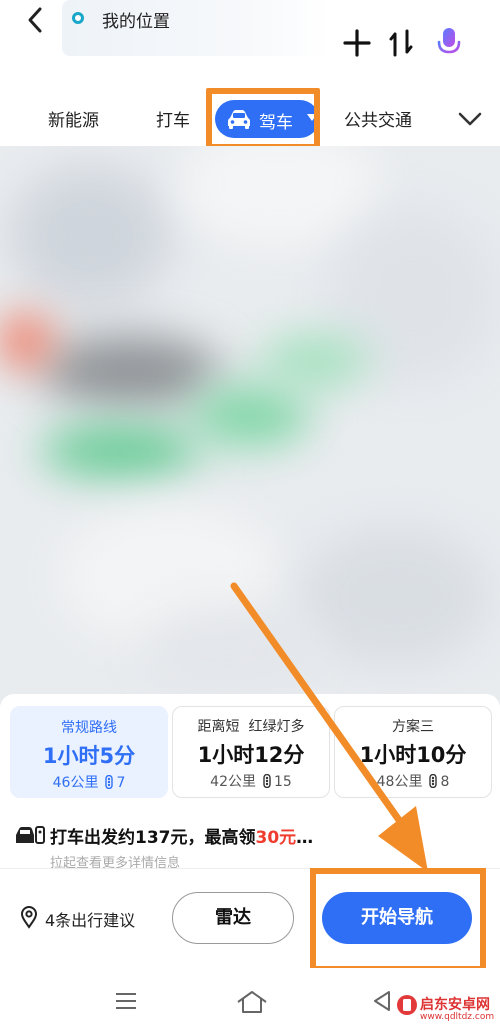  Describe the element at coordinates (109, 782) in the screenshot. I see `traffic-light-icon` at that location.